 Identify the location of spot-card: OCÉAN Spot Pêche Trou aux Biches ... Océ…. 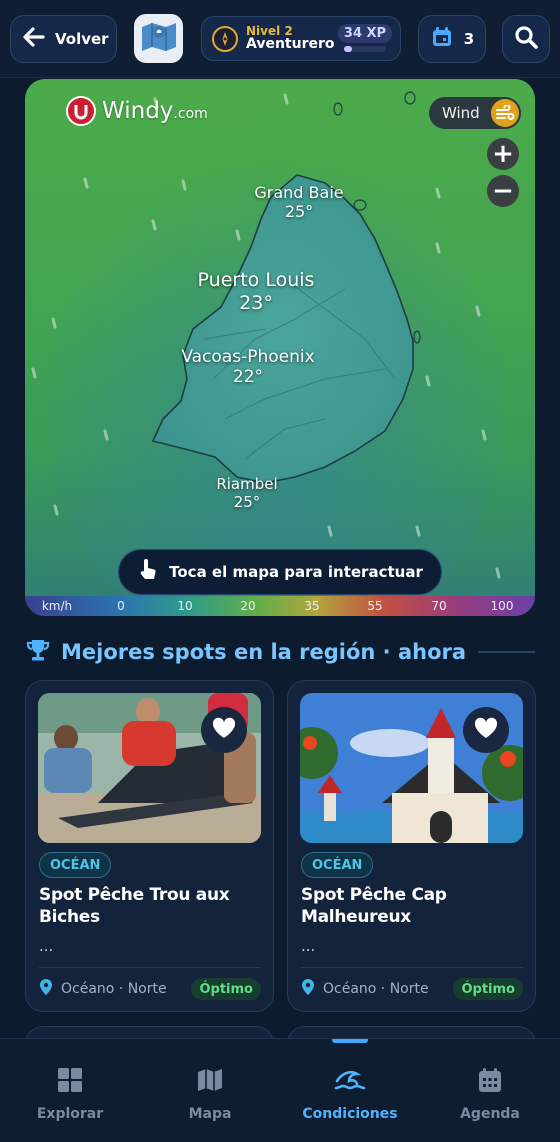
(149, 846).